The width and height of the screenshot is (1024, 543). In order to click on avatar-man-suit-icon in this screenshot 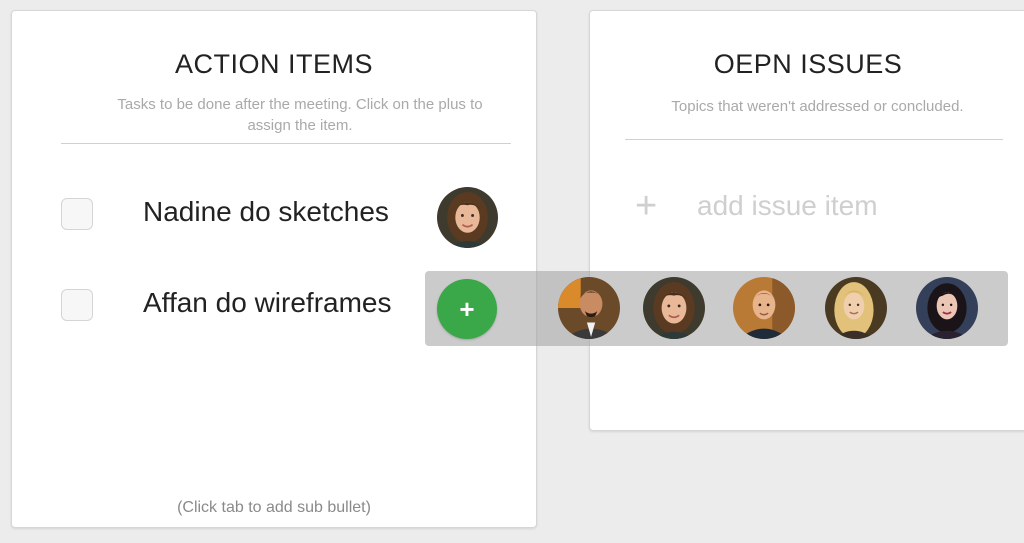, I will do `click(589, 308)`.